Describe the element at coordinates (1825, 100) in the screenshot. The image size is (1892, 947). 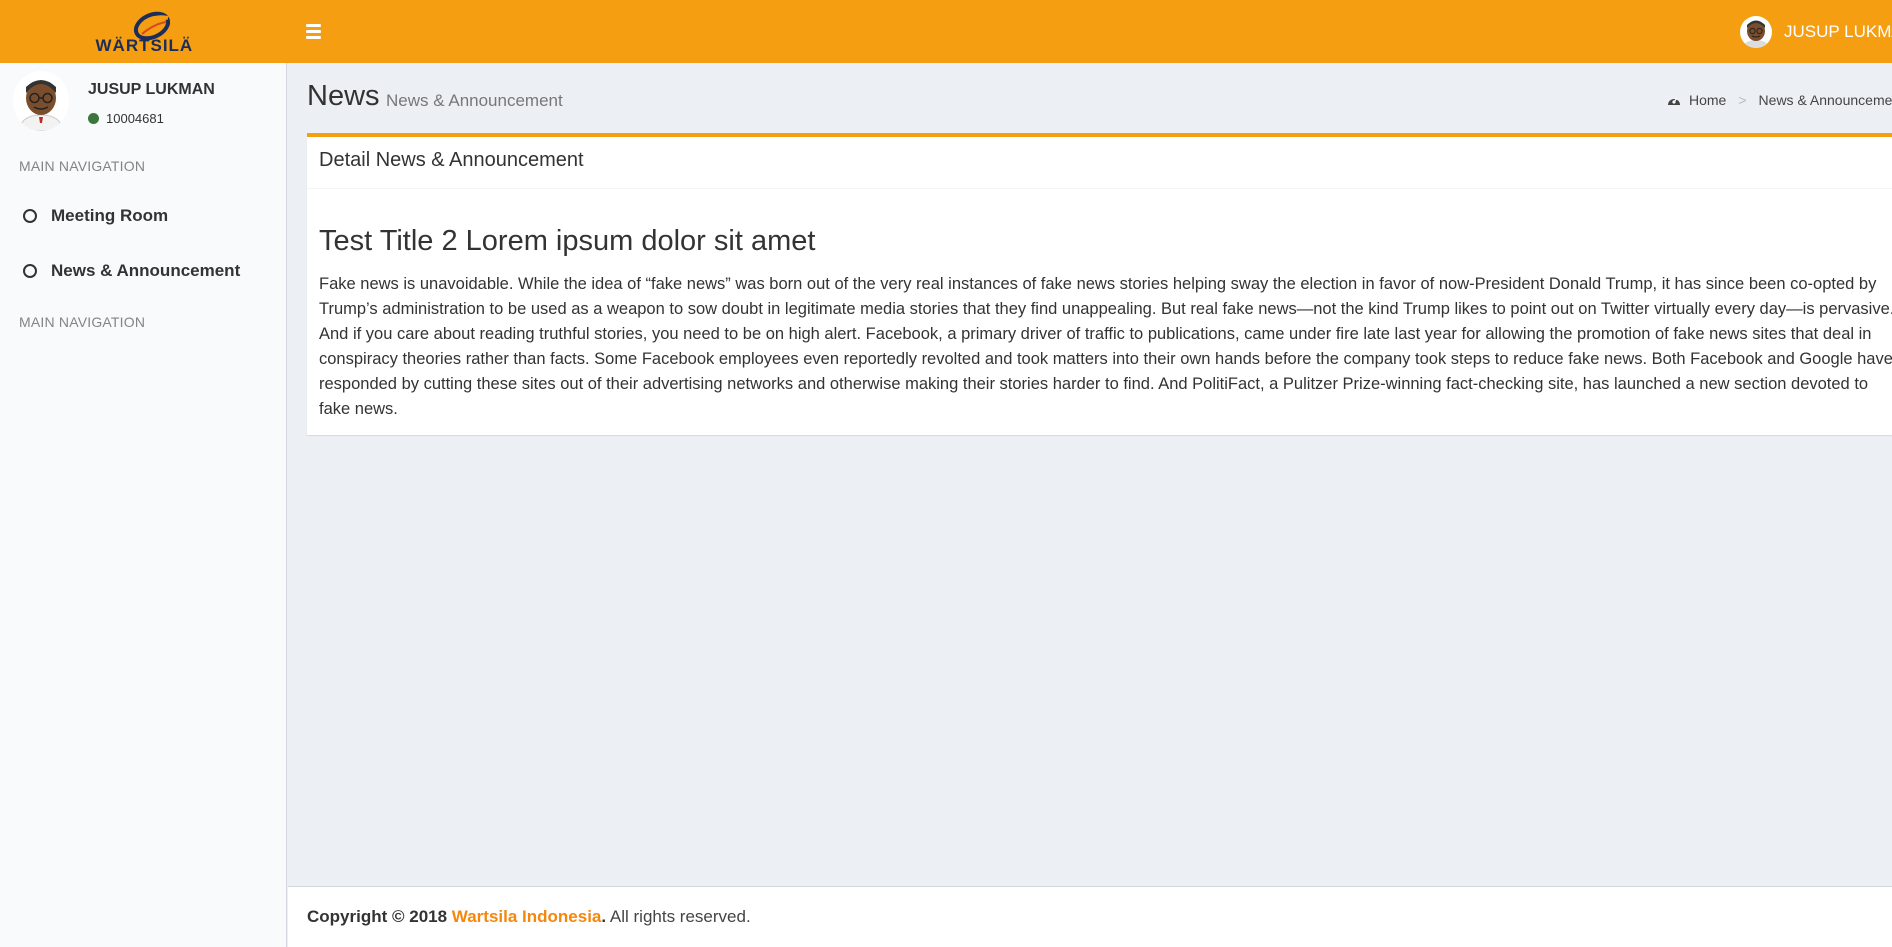
I see `breadcrumb-current: News & Announcement` at that location.